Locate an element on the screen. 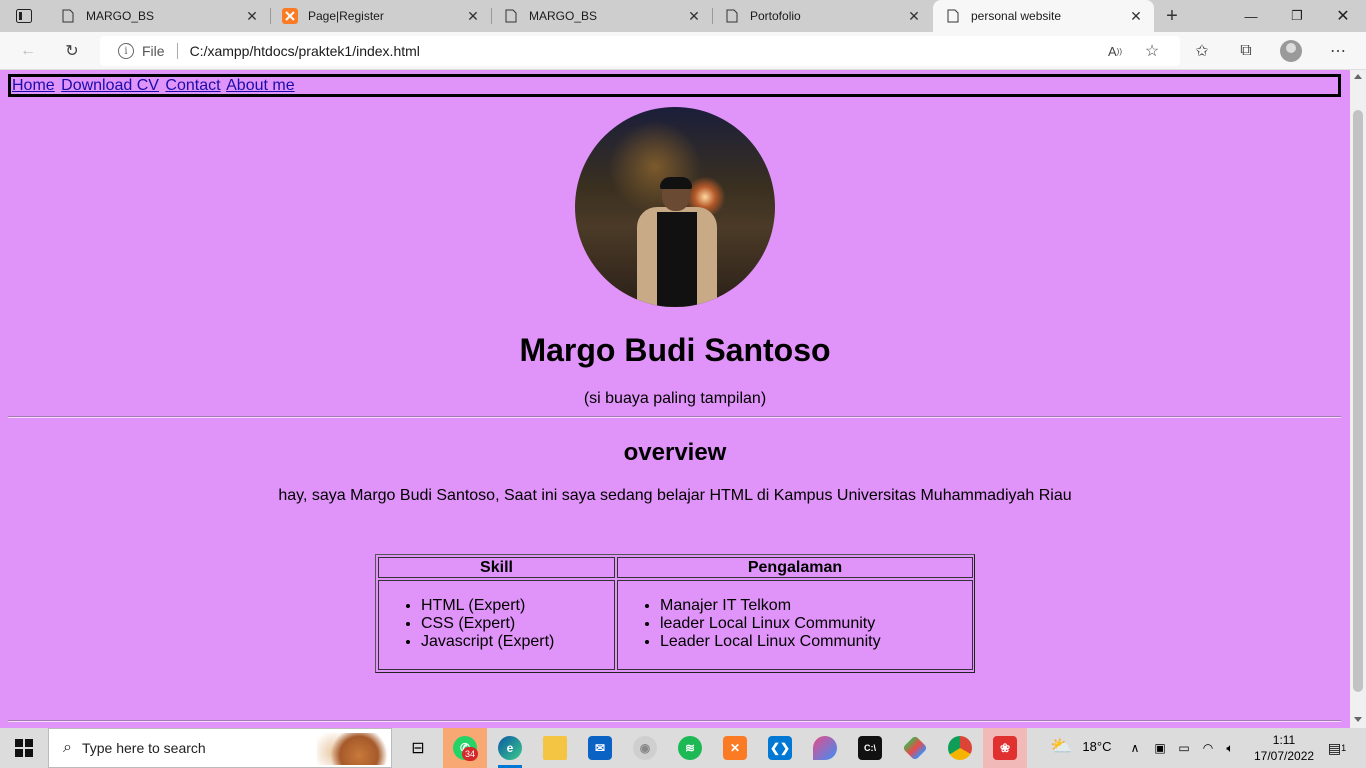  search-icon: ⌕ is located at coordinates (67, 747).